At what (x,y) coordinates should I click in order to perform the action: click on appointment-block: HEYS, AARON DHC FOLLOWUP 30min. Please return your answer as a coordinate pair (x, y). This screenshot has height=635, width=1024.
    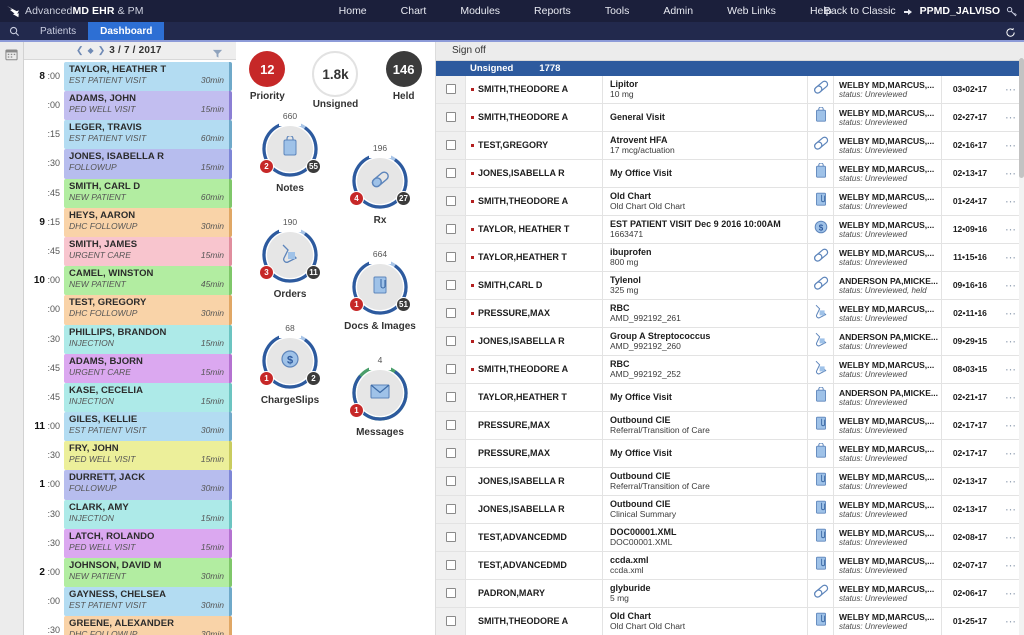
    Looking at the image, I should click on (148, 222).